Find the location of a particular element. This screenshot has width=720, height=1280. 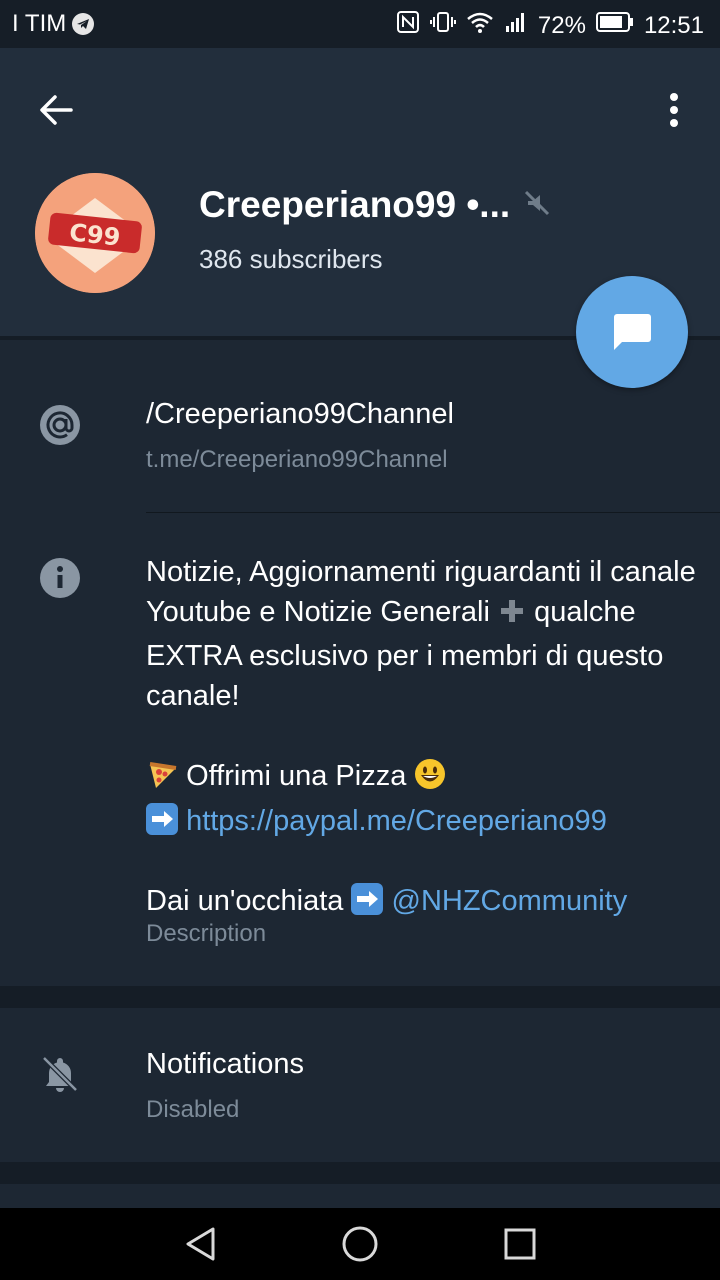

circle-home-icon is located at coordinates (360, 1244).